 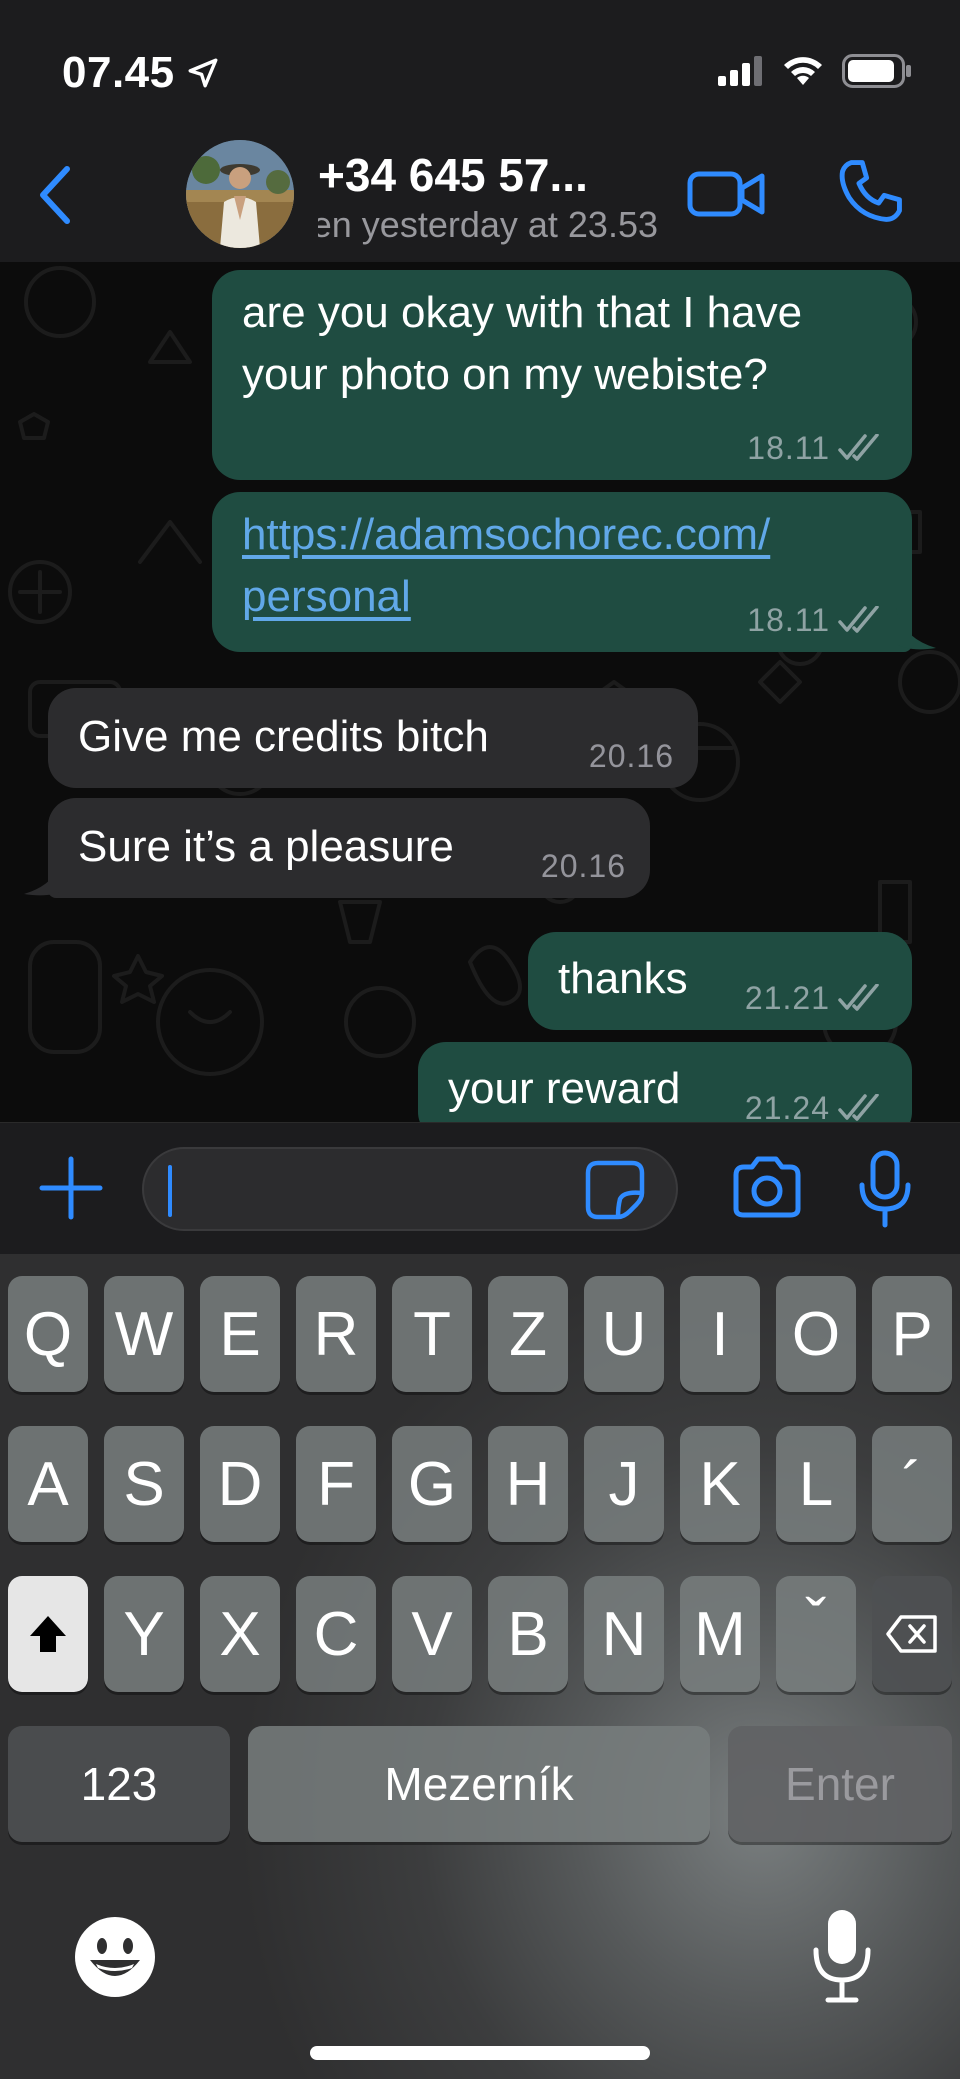 I want to click on message-time: 21.21, so click(x=787, y=998).